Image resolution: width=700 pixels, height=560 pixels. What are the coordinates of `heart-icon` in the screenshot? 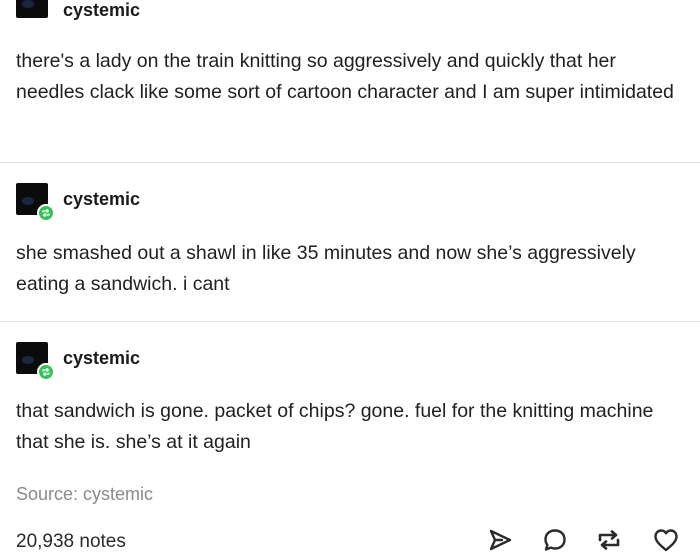 It's located at (666, 540).